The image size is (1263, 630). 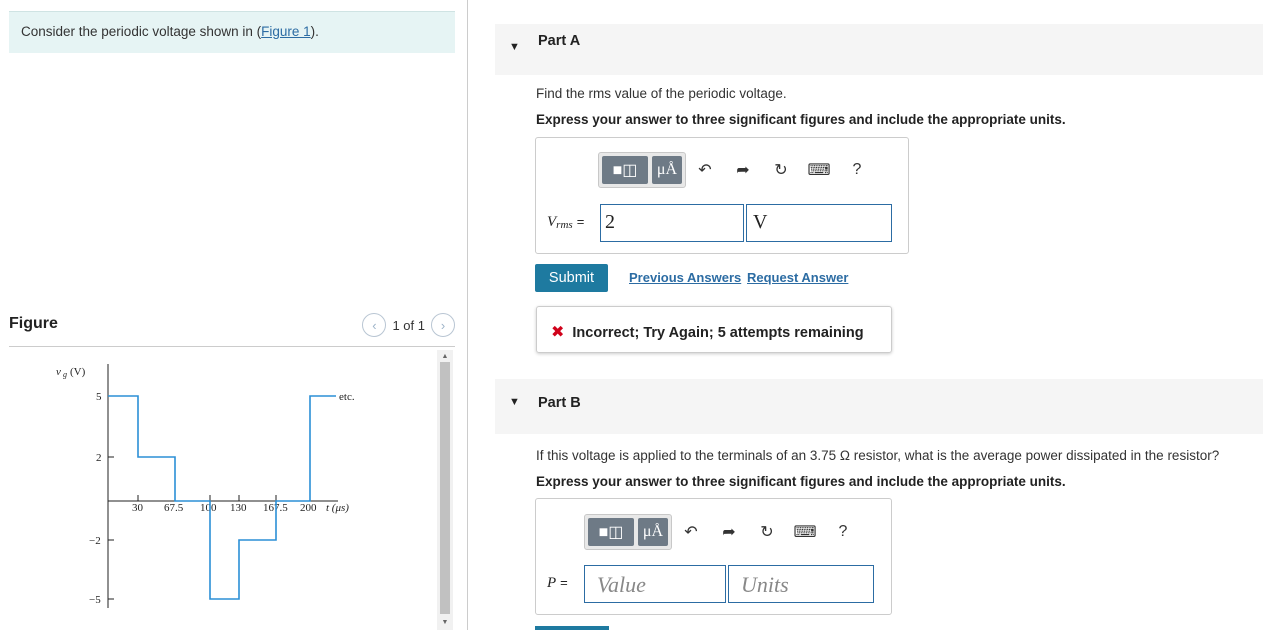 I want to click on part-b-toolbar: ■◫ μÅ ↶ ➦ ↻ ⌨ ?, so click(x=723, y=532).